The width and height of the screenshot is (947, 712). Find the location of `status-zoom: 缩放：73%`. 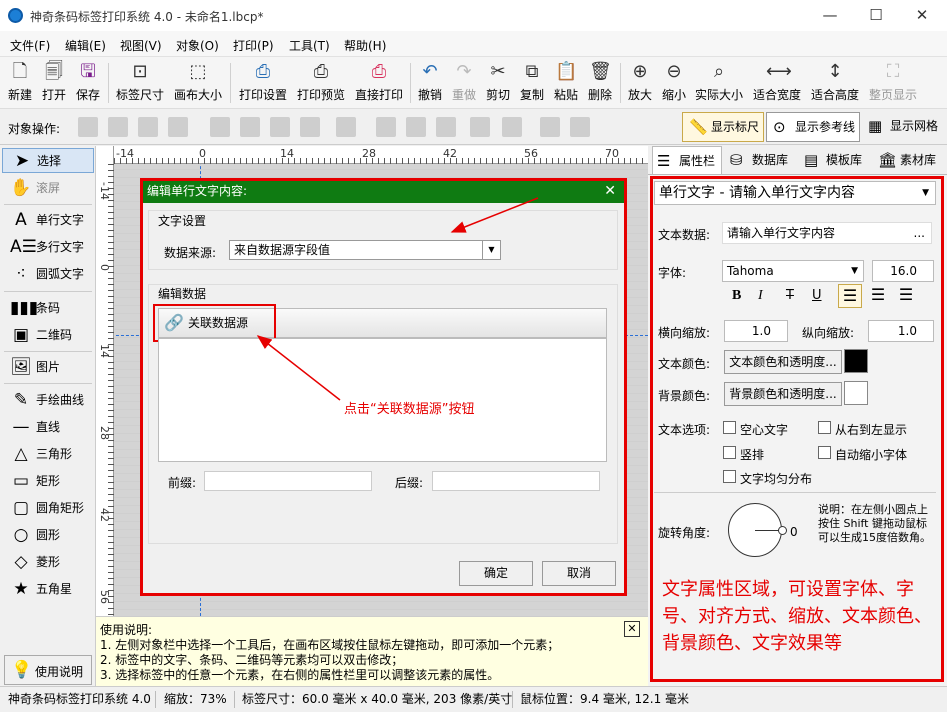

status-zoom: 缩放：73% is located at coordinates (195, 699).